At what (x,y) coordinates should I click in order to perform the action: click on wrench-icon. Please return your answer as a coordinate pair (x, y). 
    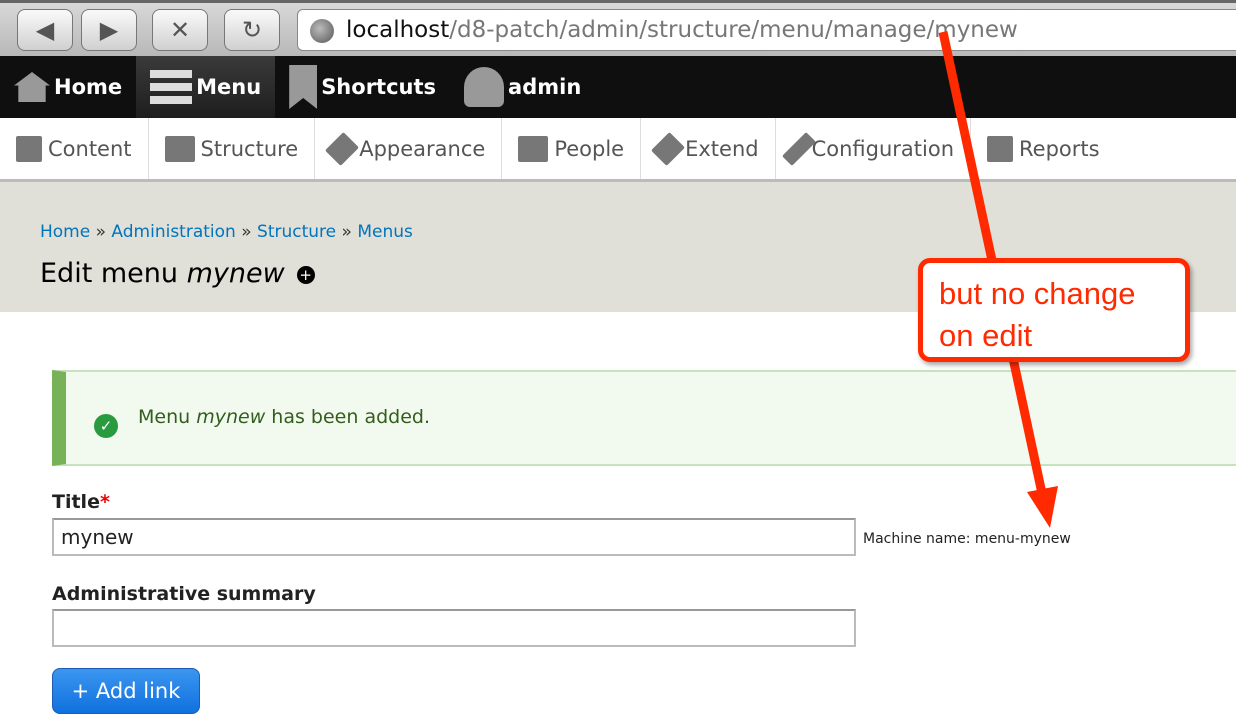
    Looking at the image, I should click on (798, 148).